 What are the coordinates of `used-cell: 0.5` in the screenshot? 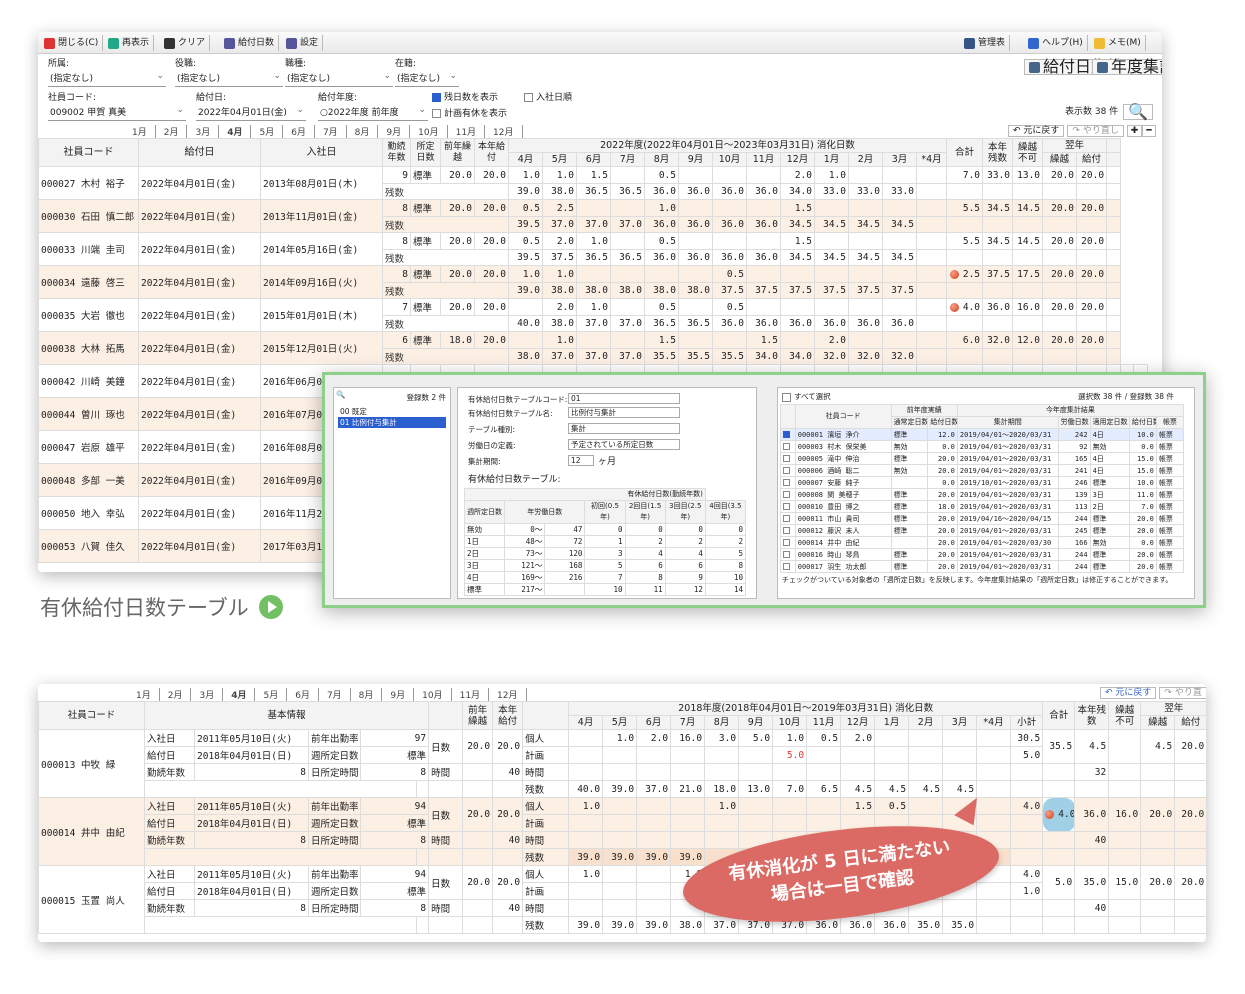 It's located at (661, 241).